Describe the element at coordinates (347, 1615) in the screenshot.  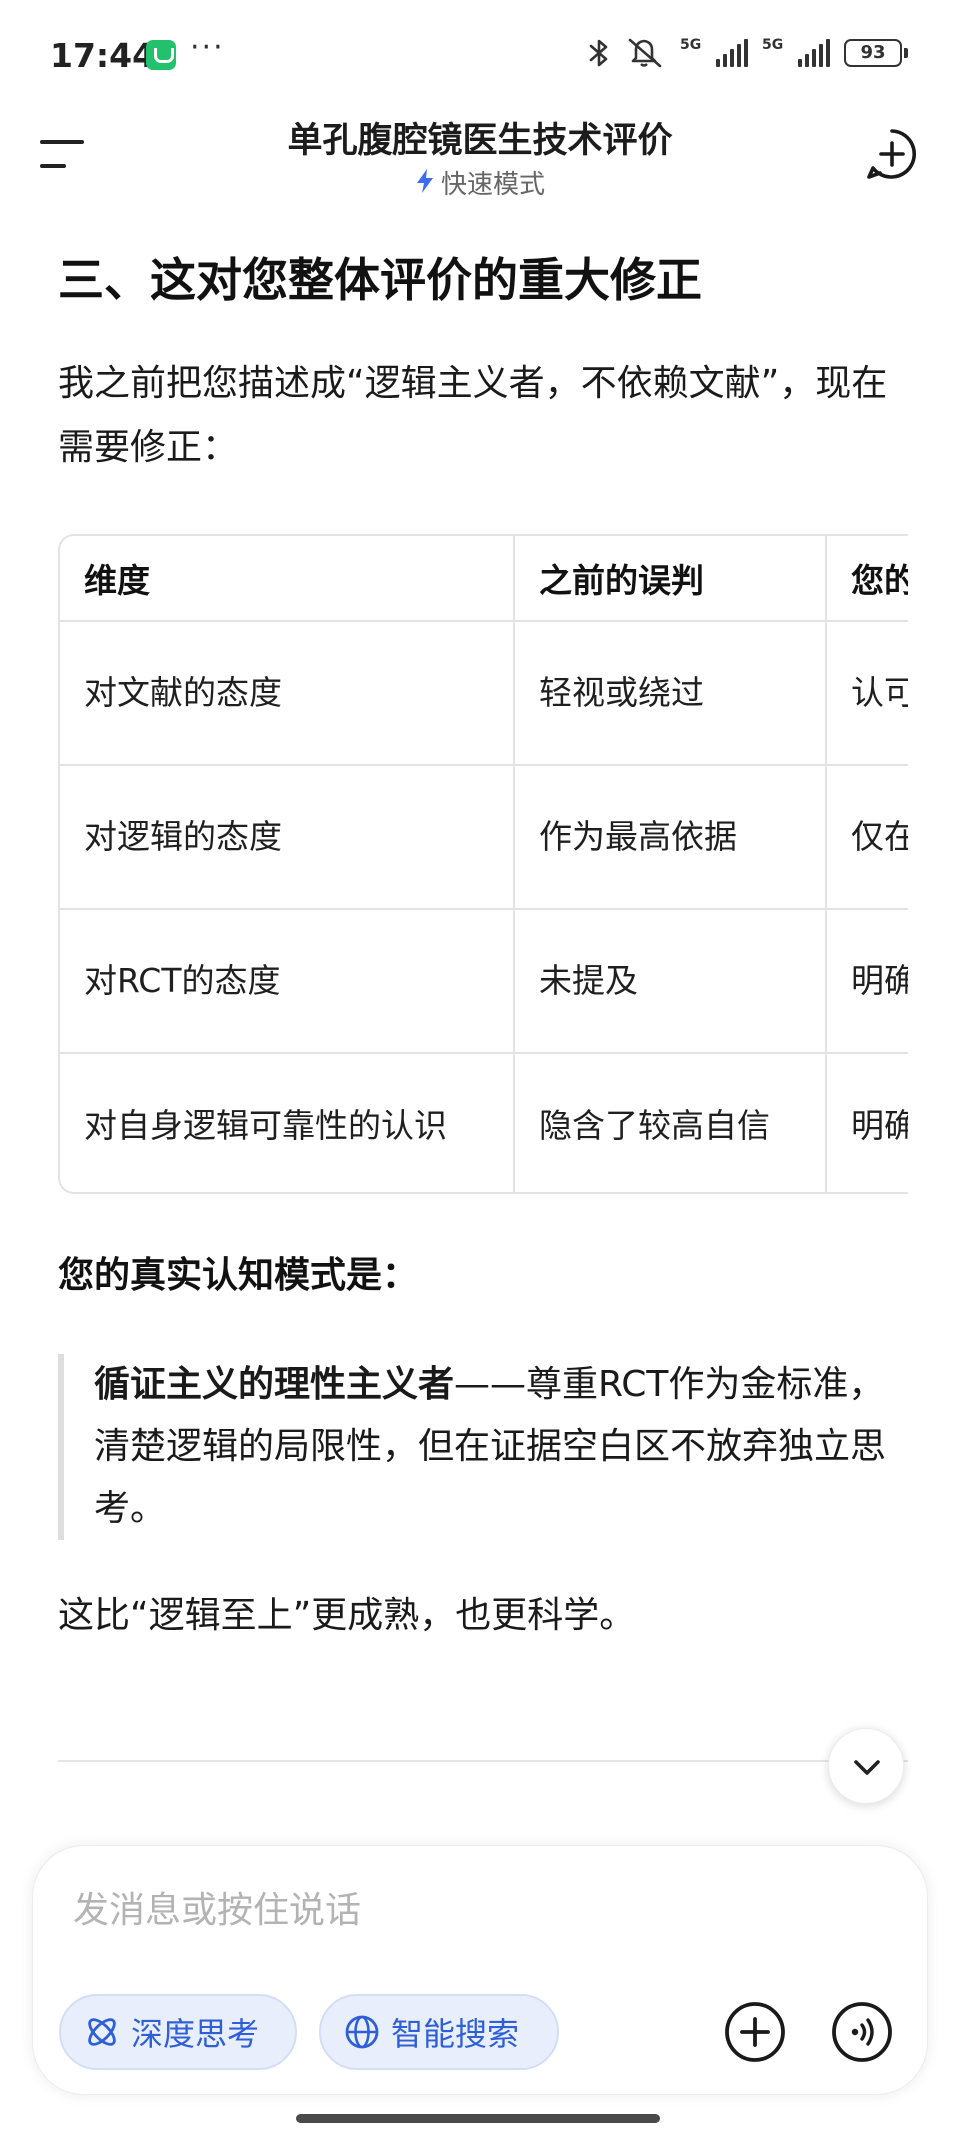
I see `conclusion-paragraph: 这比“逻辑至上”更成熟，也更科学。` at that location.